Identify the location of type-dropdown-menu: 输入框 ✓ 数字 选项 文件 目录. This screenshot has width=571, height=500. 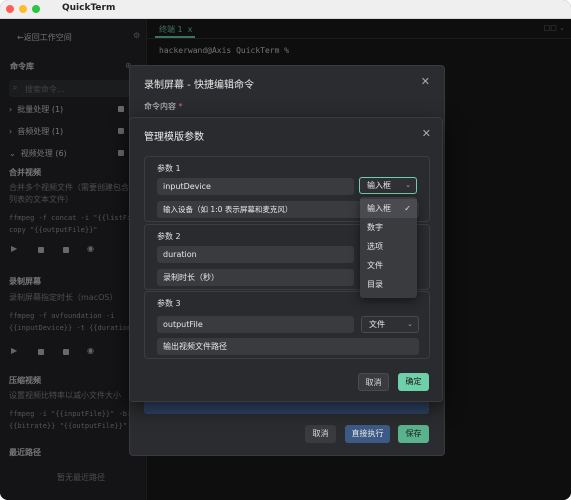
(388, 247).